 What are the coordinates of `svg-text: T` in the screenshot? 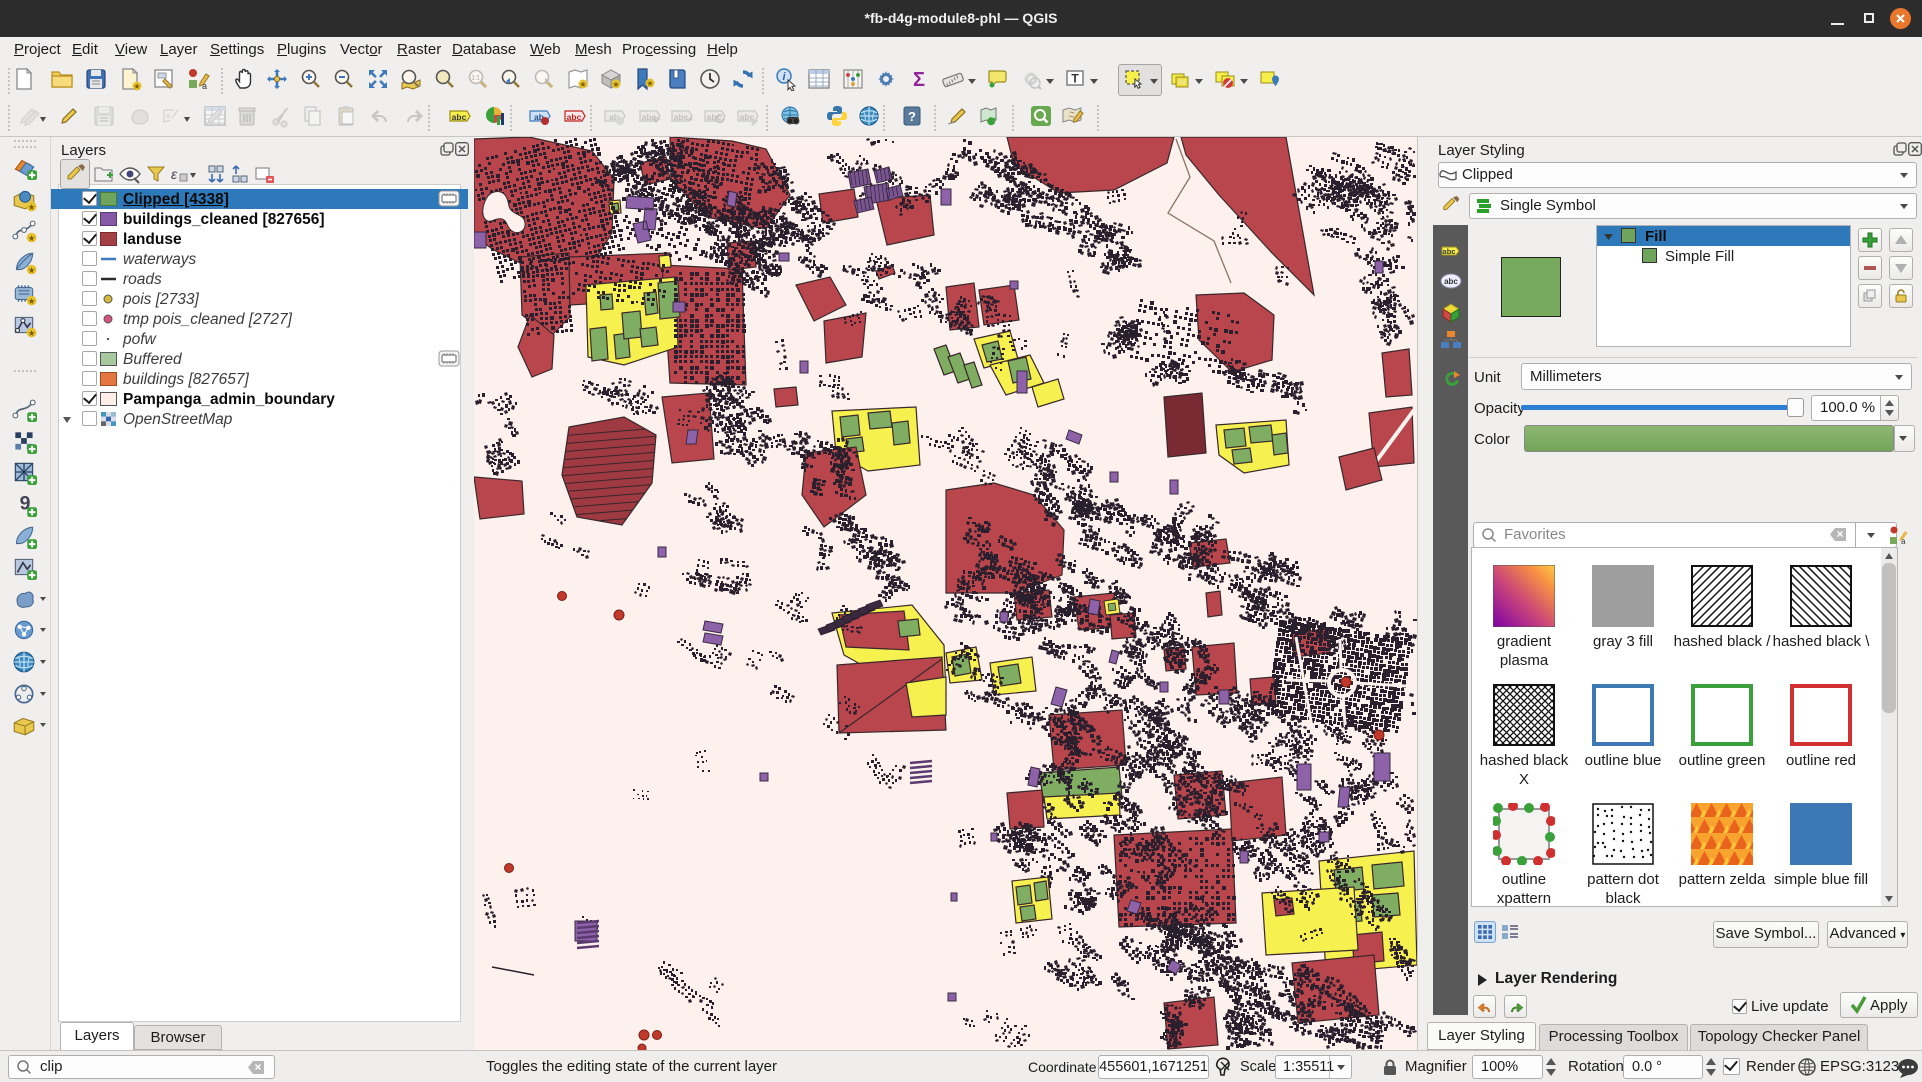 It's located at (1075, 79).